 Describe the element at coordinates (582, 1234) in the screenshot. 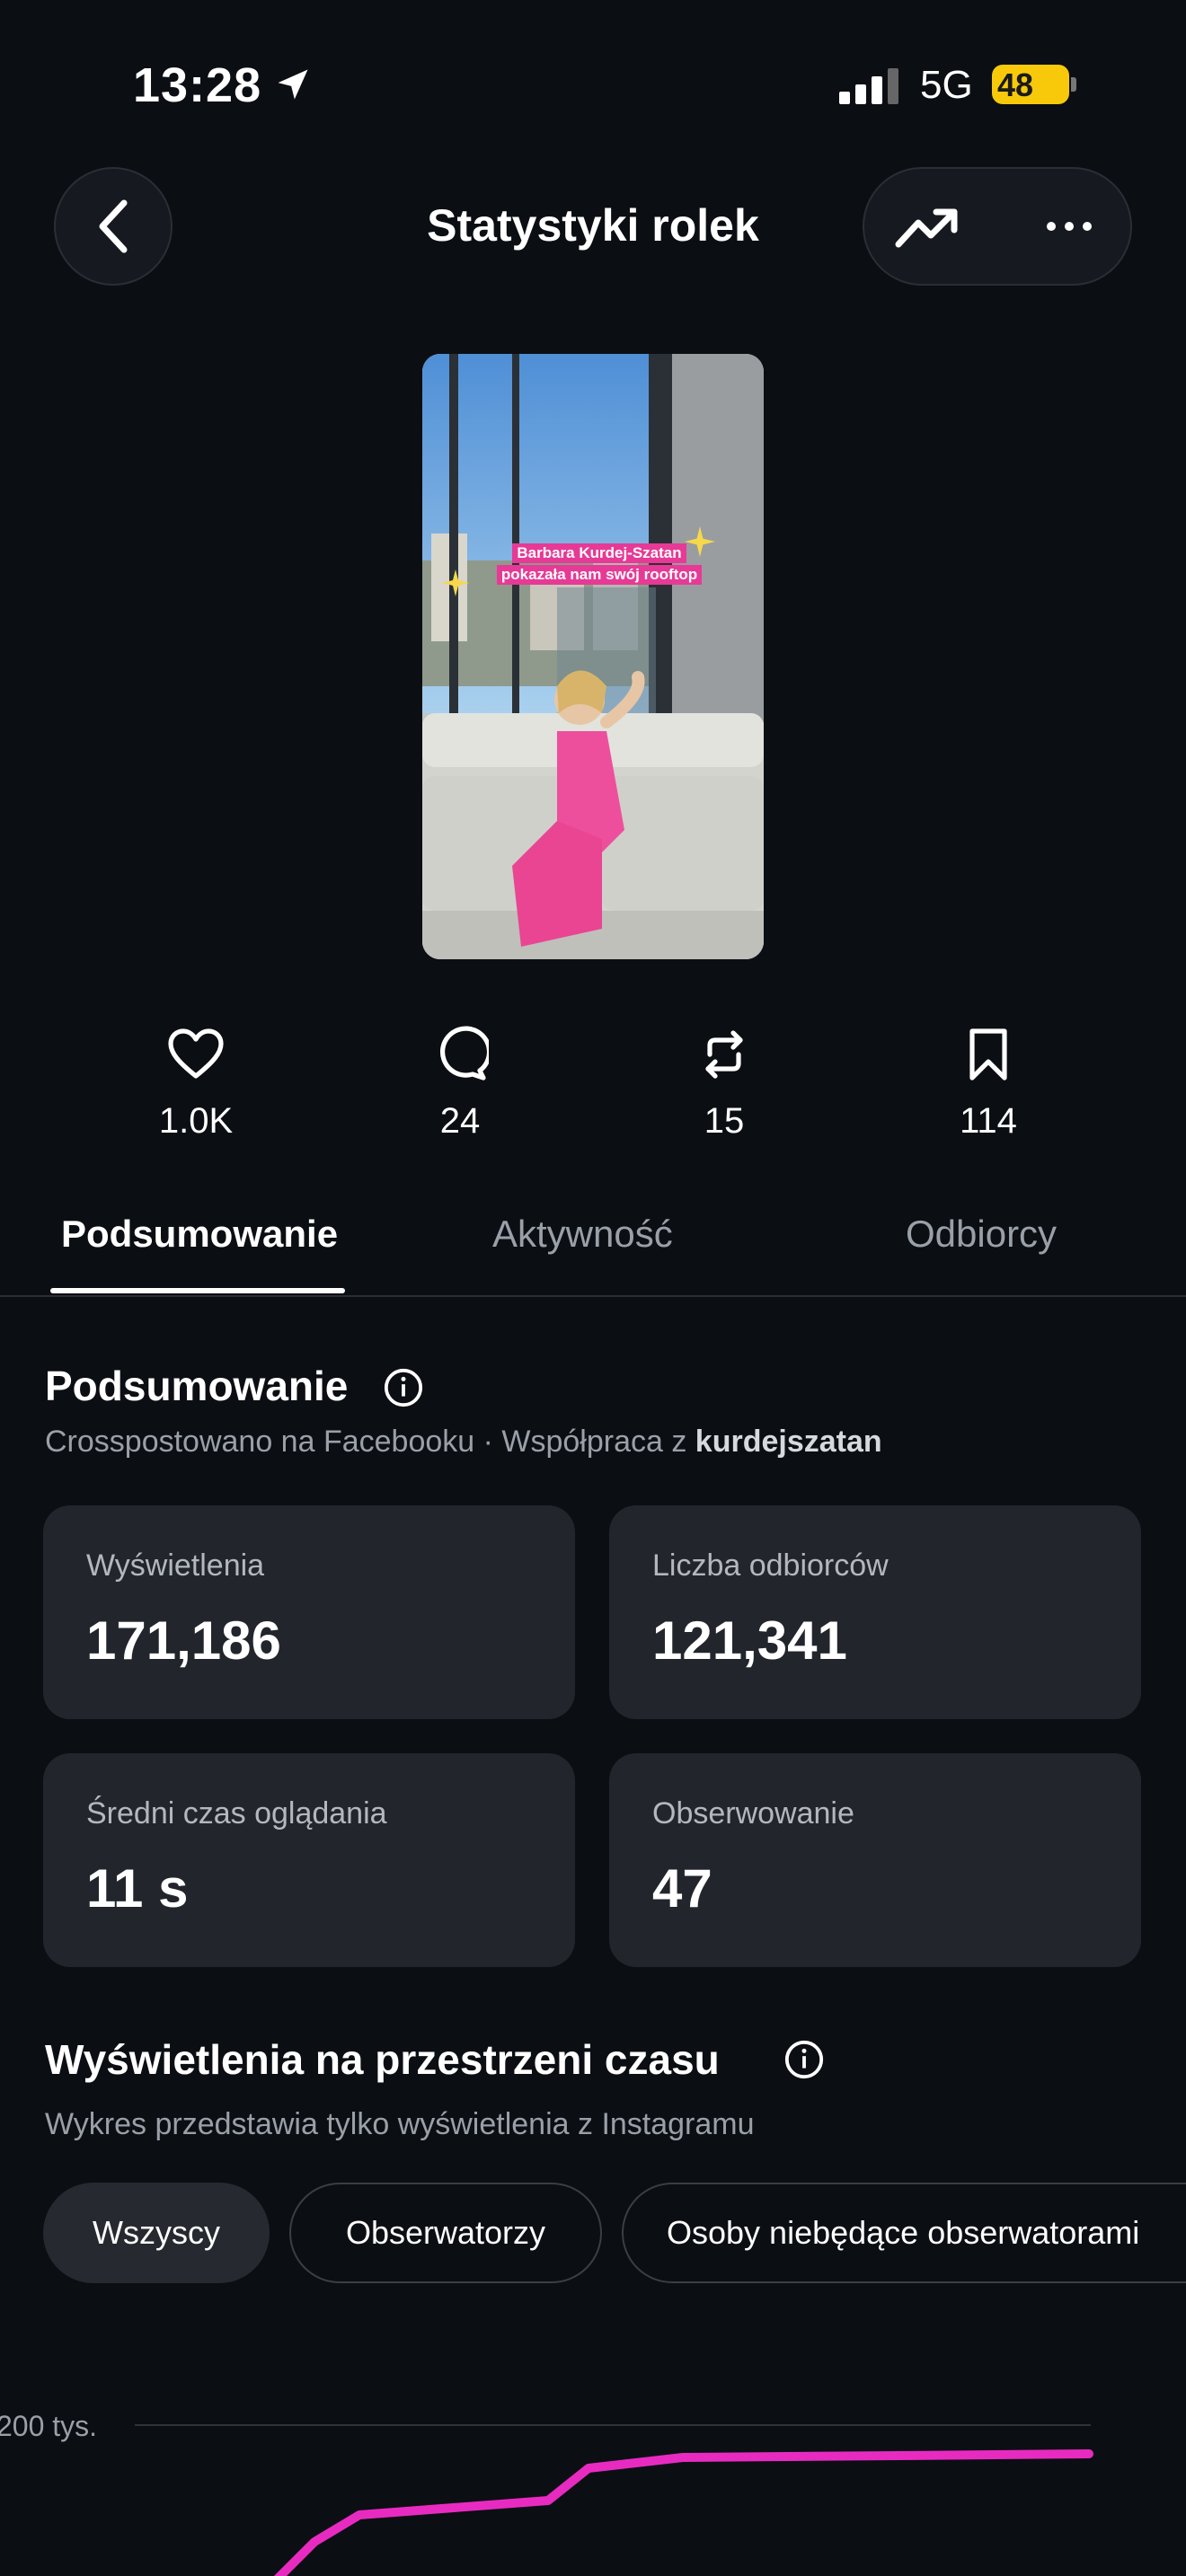

I see `tab-activity: Aktywność` at that location.